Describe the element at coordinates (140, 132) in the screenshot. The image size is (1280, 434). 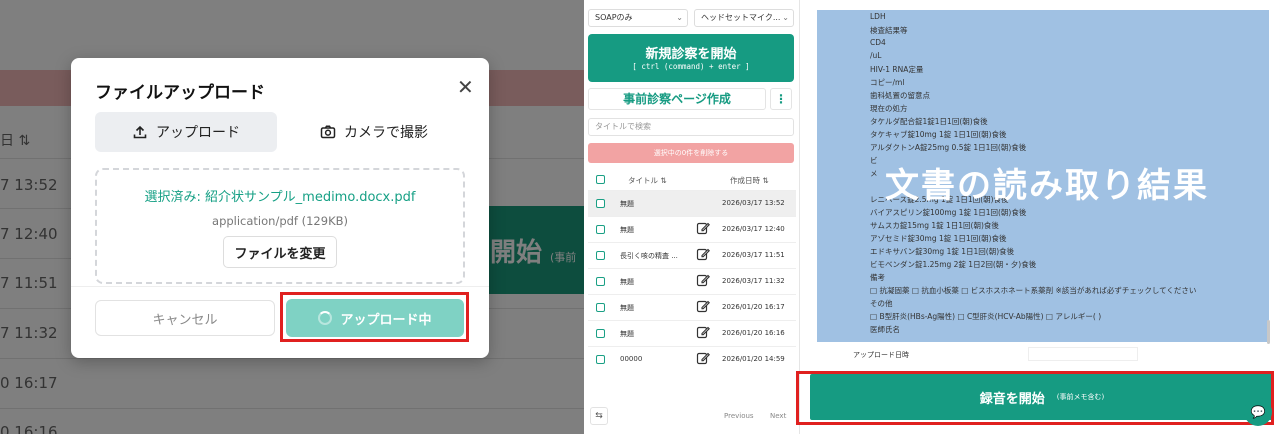
I see `upload-icon` at that location.